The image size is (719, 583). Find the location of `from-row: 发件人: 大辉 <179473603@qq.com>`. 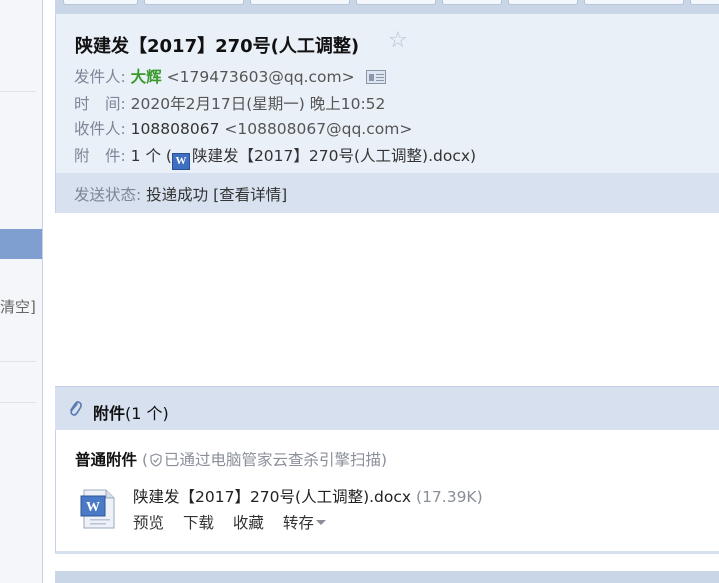

from-row: 发件人: 大辉 <179473603@qq.com> is located at coordinates (230, 76).